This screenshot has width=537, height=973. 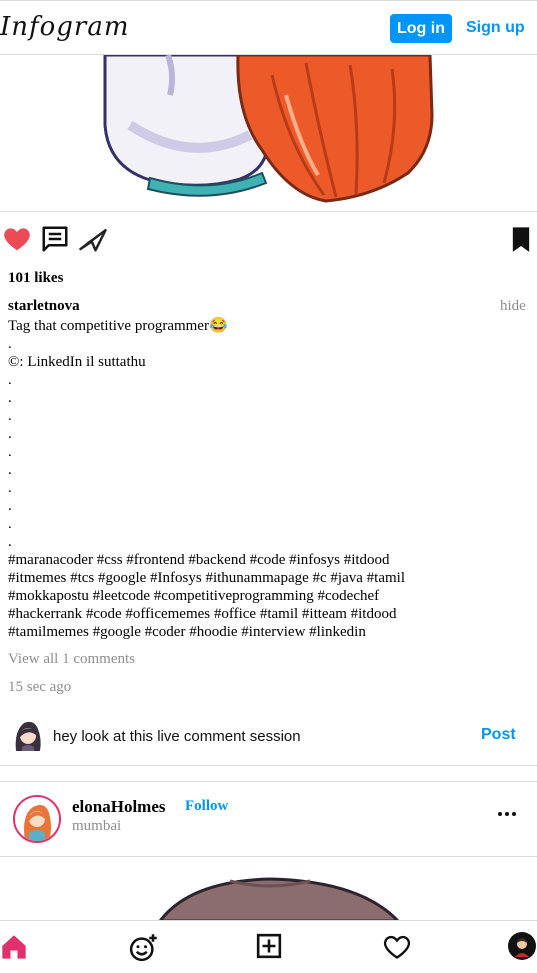 What do you see at coordinates (268, 241) in the screenshot?
I see `post-actions` at bounding box center [268, 241].